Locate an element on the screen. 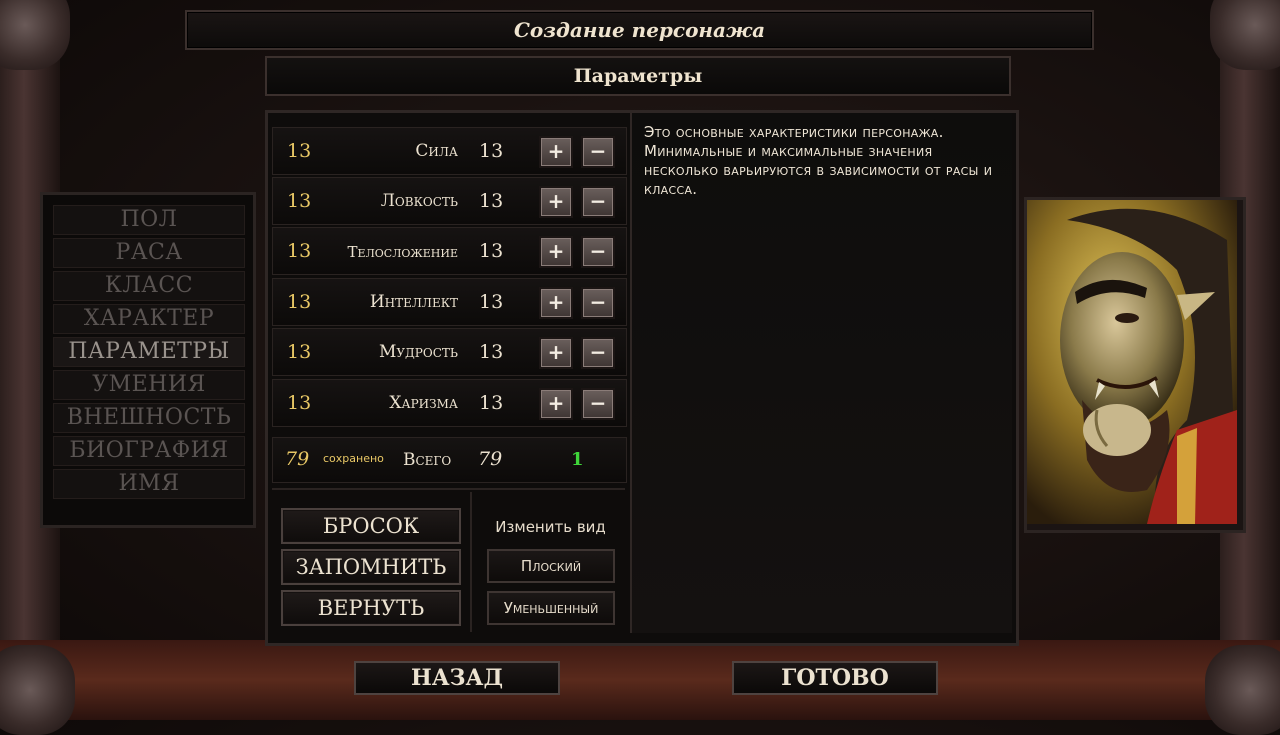 The width and height of the screenshot is (1280, 735). nav-item-alignment: ХАРАКТЕР is located at coordinates (149, 319).